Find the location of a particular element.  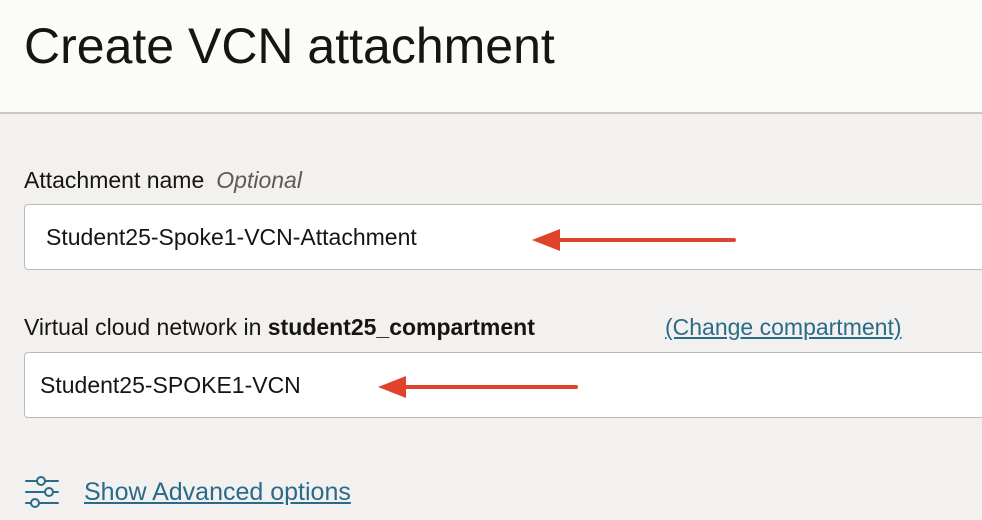

attachment-name-label-text: Attachment name is located at coordinates (114, 180).